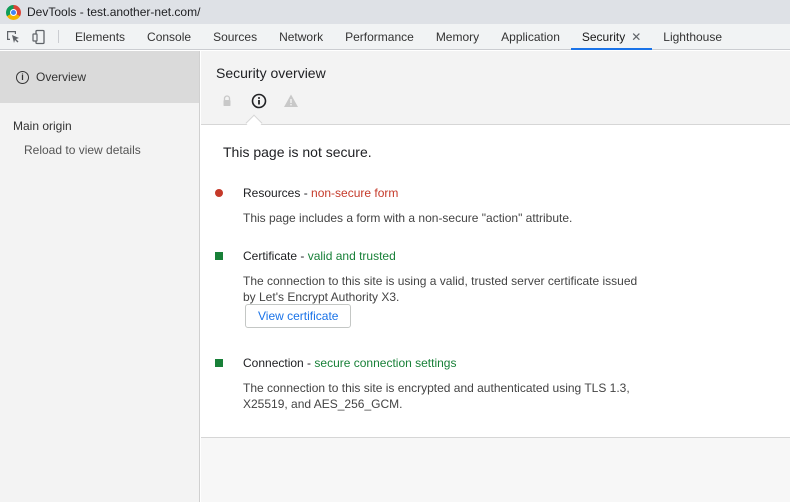 The width and height of the screenshot is (790, 502). What do you see at coordinates (42, 126) in the screenshot?
I see `sidebar-section-main-origin: Main origin` at bounding box center [42, 126].